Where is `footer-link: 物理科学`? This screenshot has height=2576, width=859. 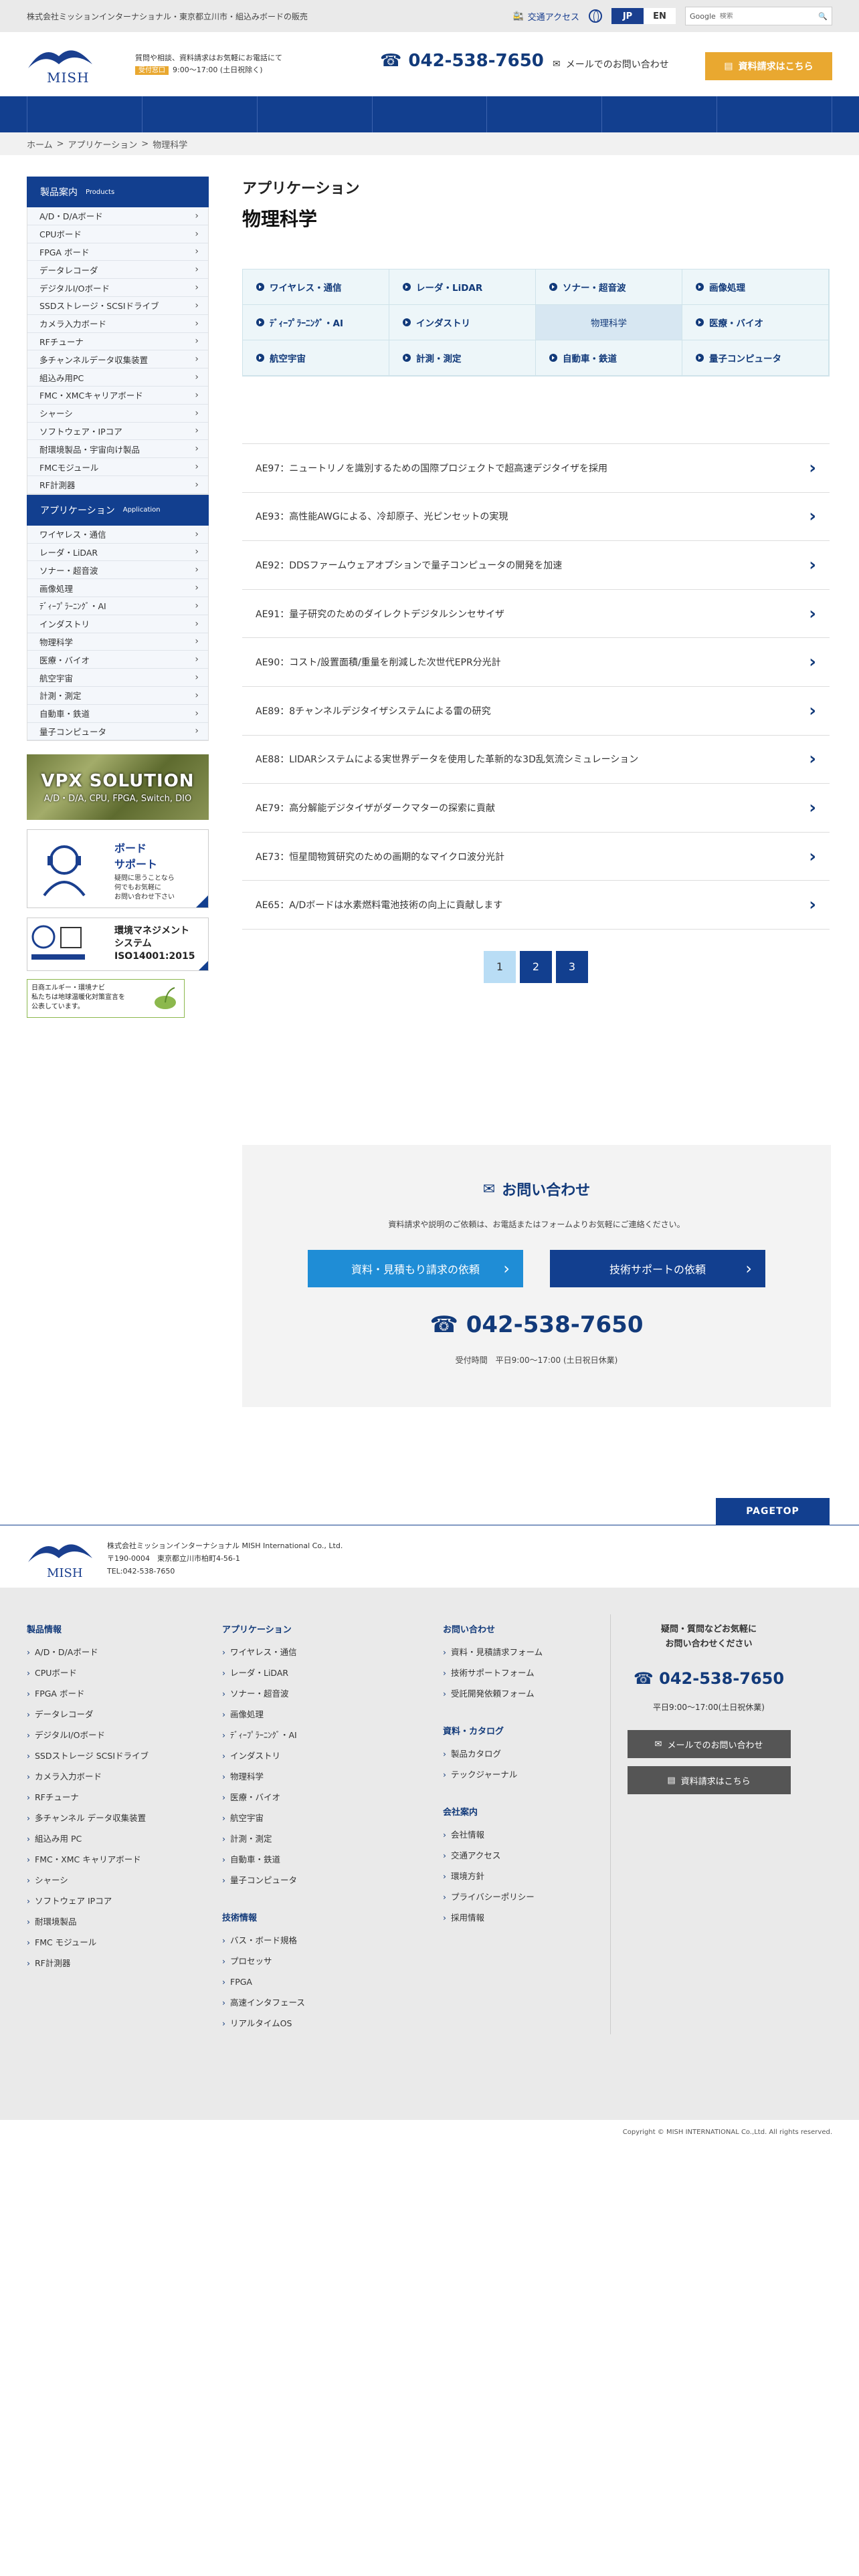 footer-link: 物理科学 is located at coordinates (263, 1777).